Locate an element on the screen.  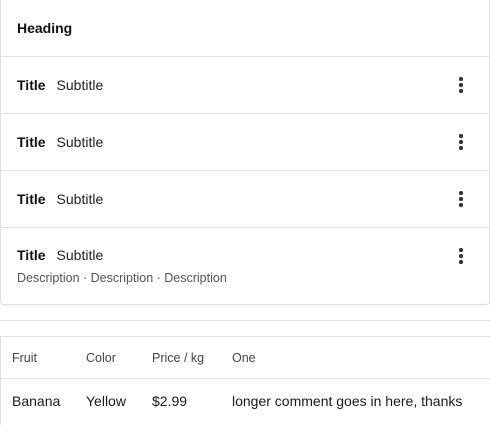
column-header-color: Color is located at coordinates (108, 358).